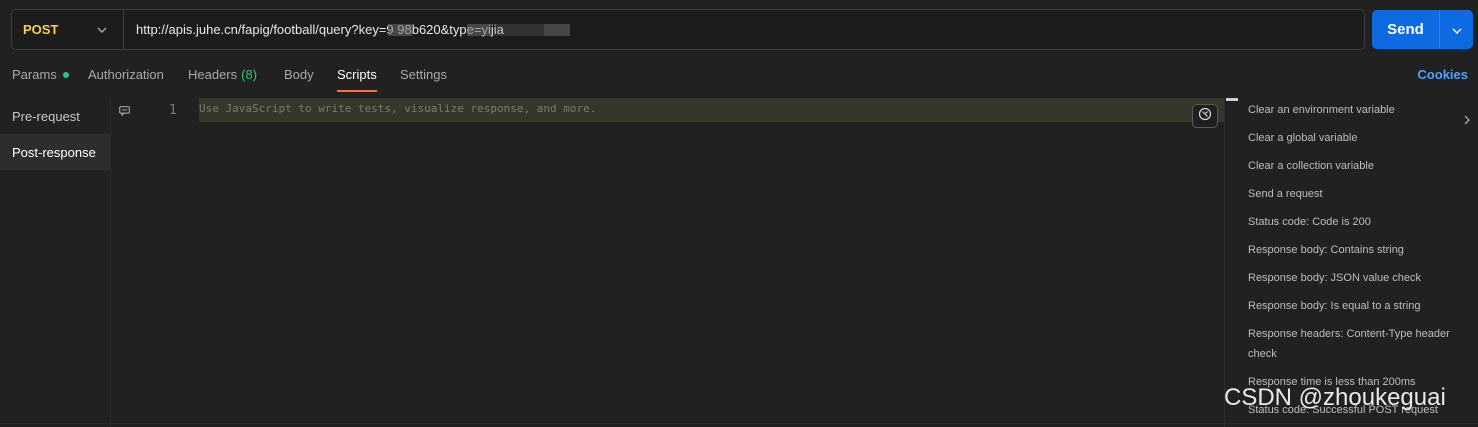 The image size is (1478, 427). What do you see at coordinates (65, 74) in the screenshot?
I see `params-indicator-dot` at bounding box center [65, 74].